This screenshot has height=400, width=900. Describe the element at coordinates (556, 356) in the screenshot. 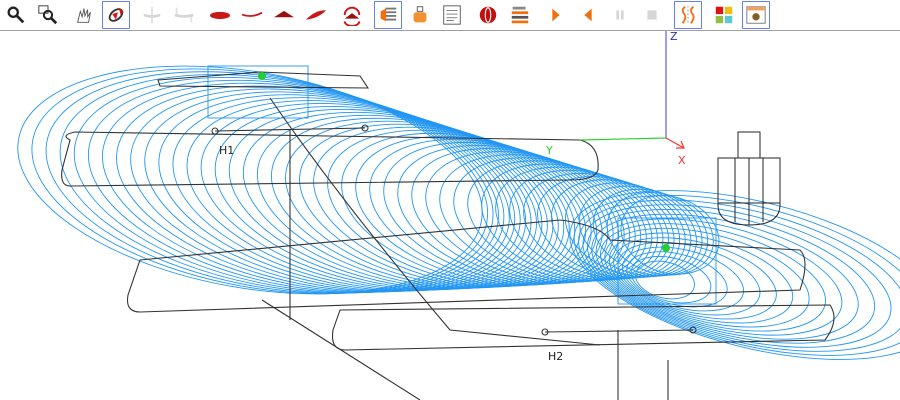

I see `point-label: H2` at that location.